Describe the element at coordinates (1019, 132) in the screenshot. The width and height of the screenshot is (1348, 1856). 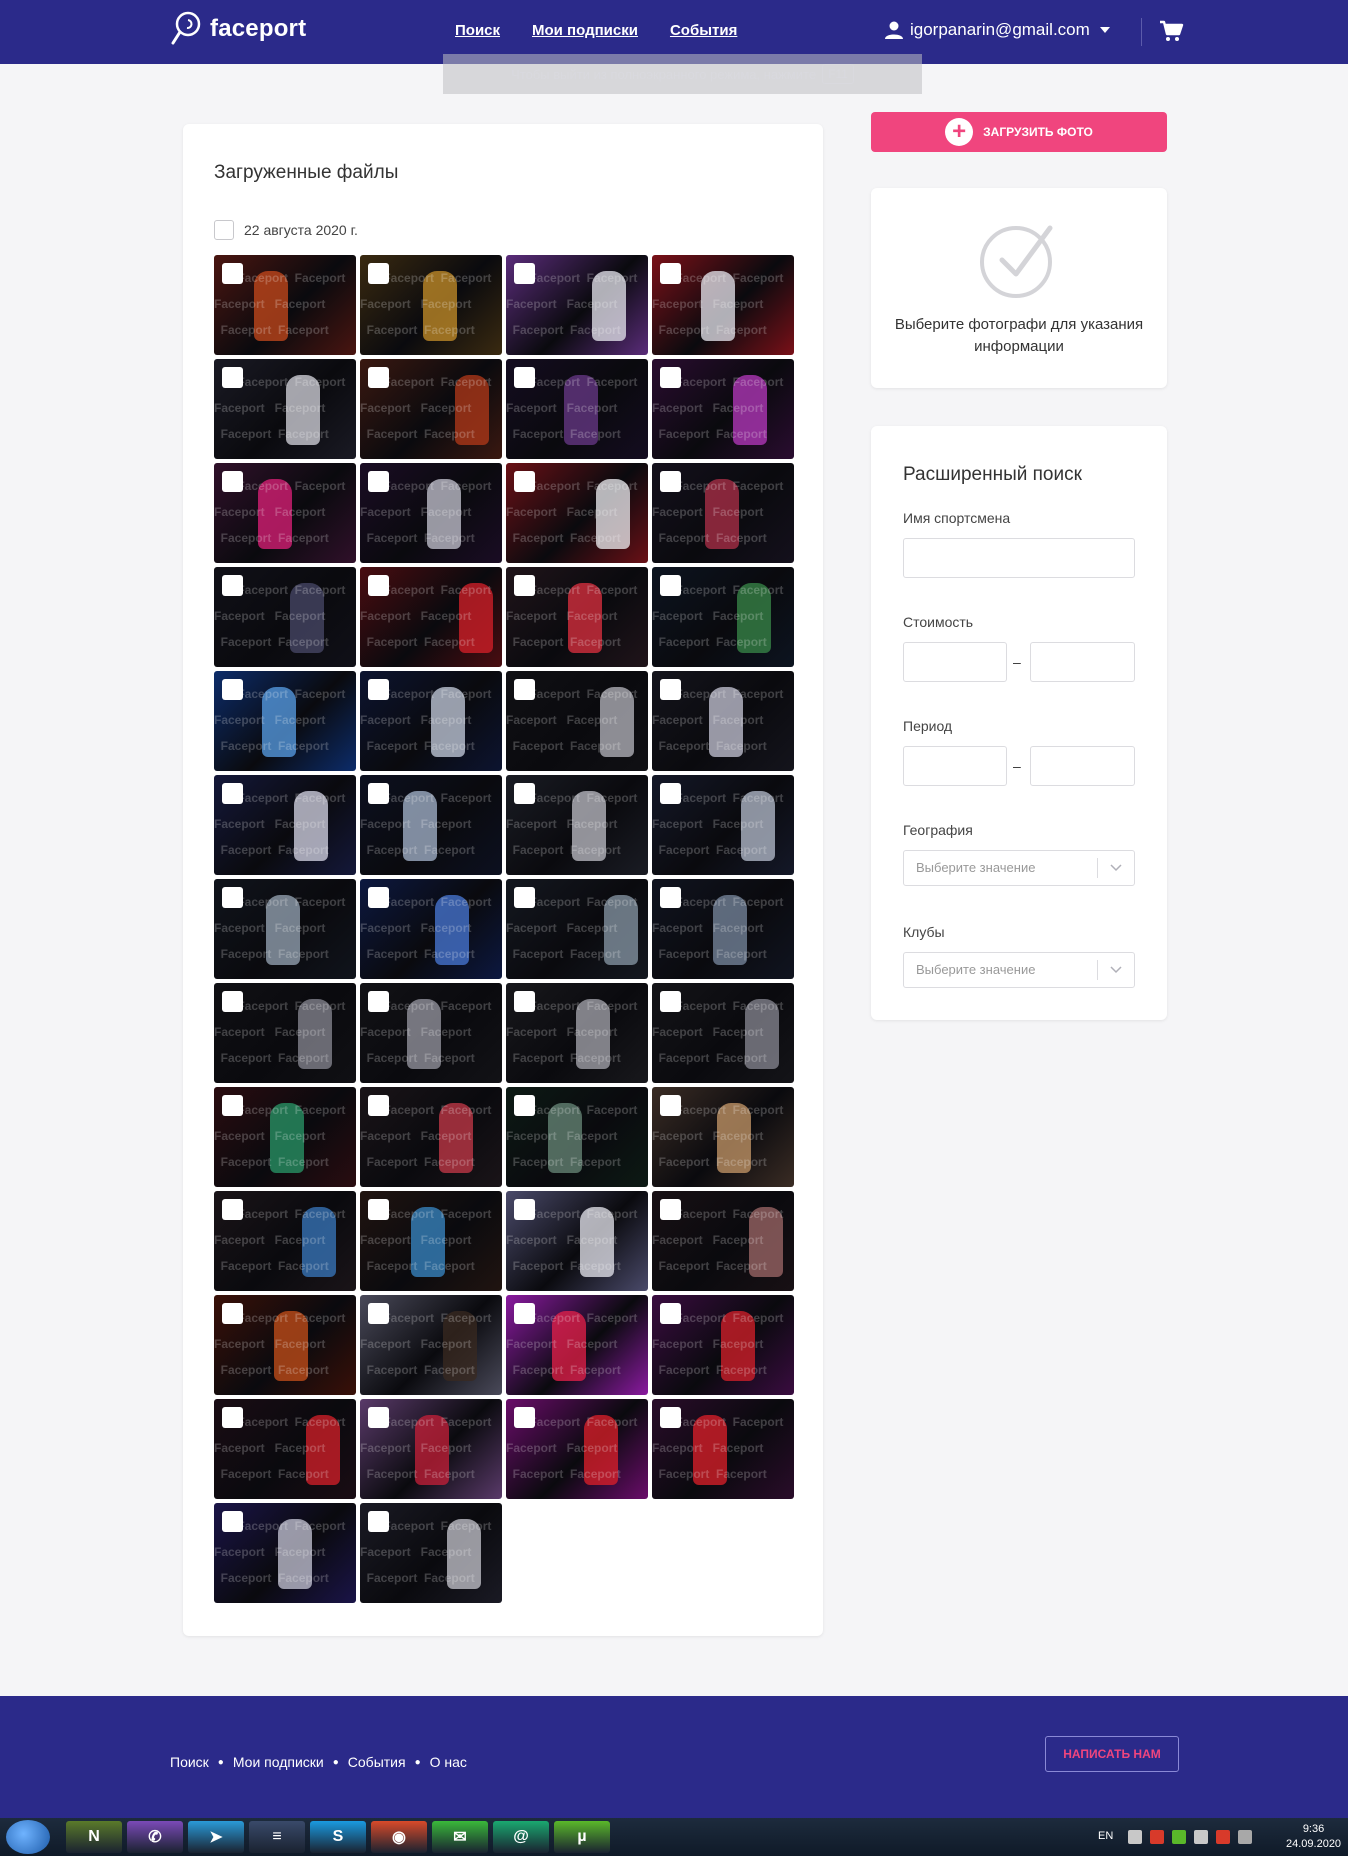
I see `upload-photo-button: + ЗАГРУЗИТЬ ФОТО` at that location.